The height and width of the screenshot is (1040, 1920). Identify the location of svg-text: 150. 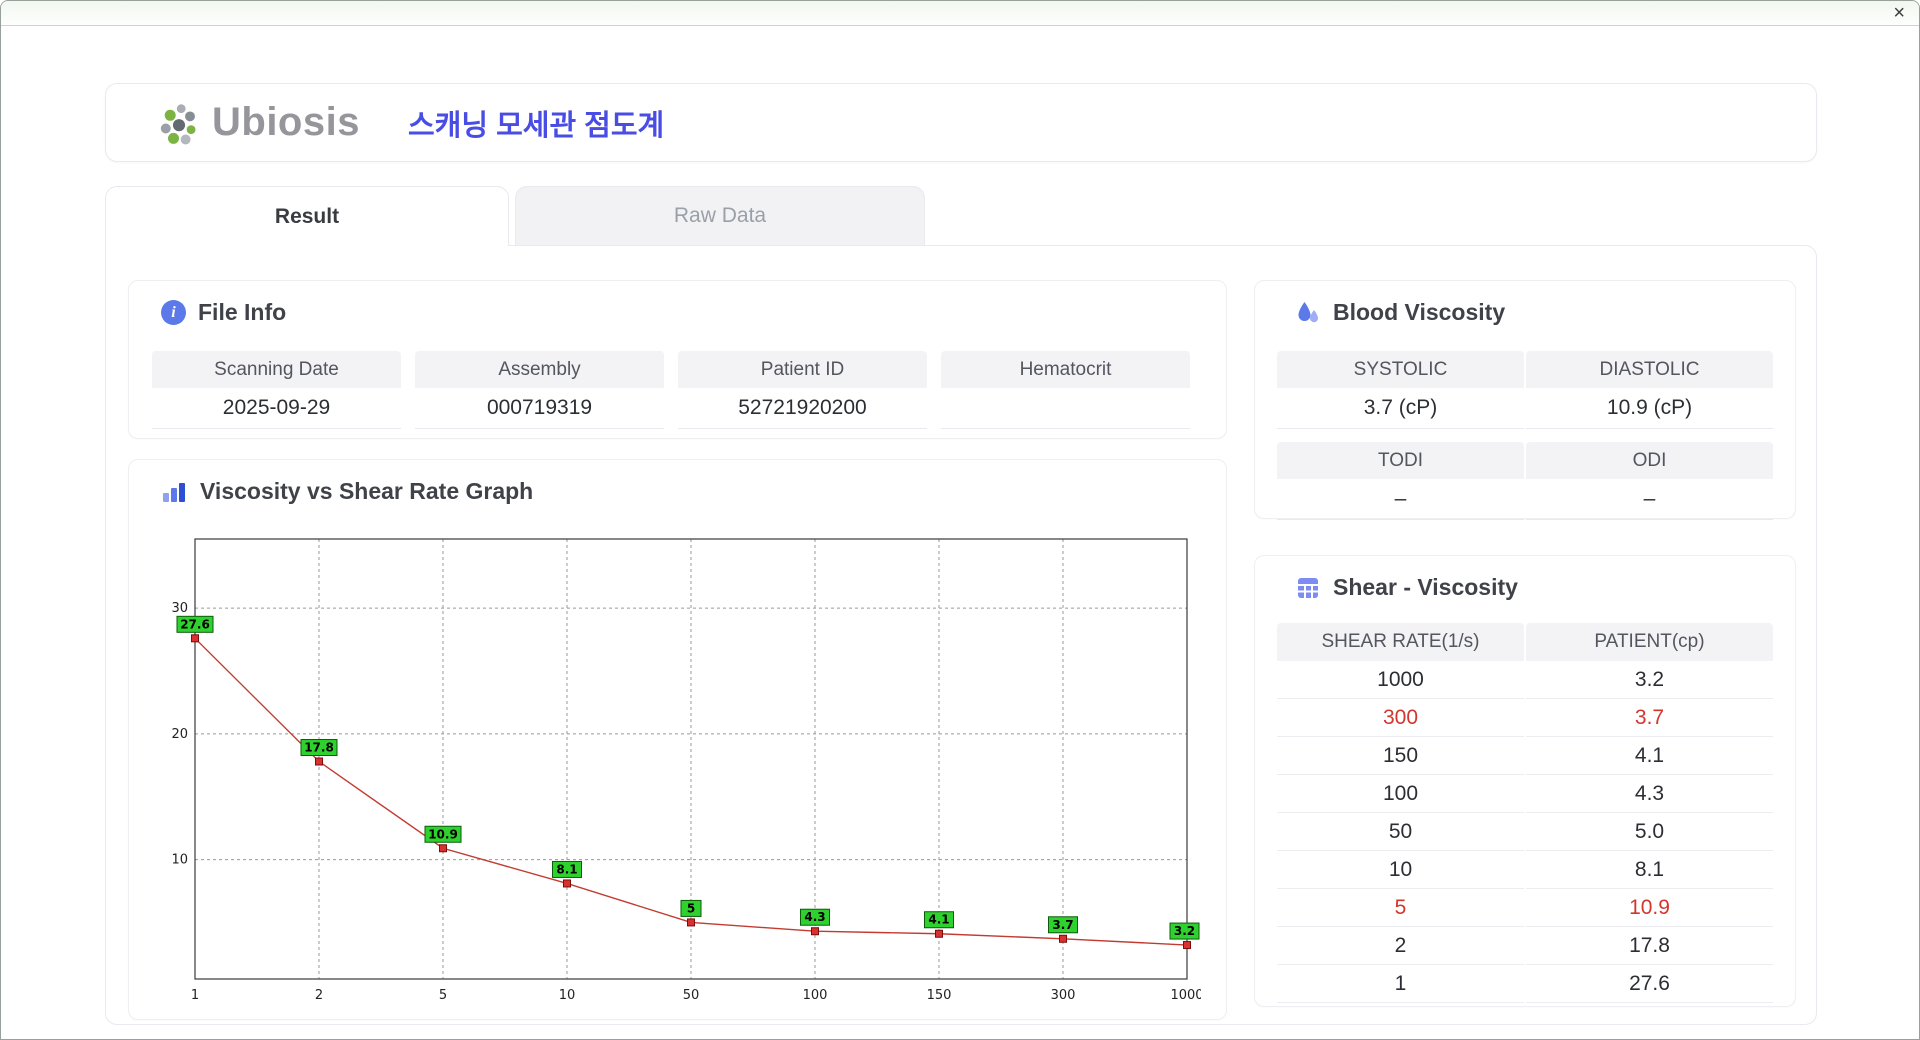
(939, 995).